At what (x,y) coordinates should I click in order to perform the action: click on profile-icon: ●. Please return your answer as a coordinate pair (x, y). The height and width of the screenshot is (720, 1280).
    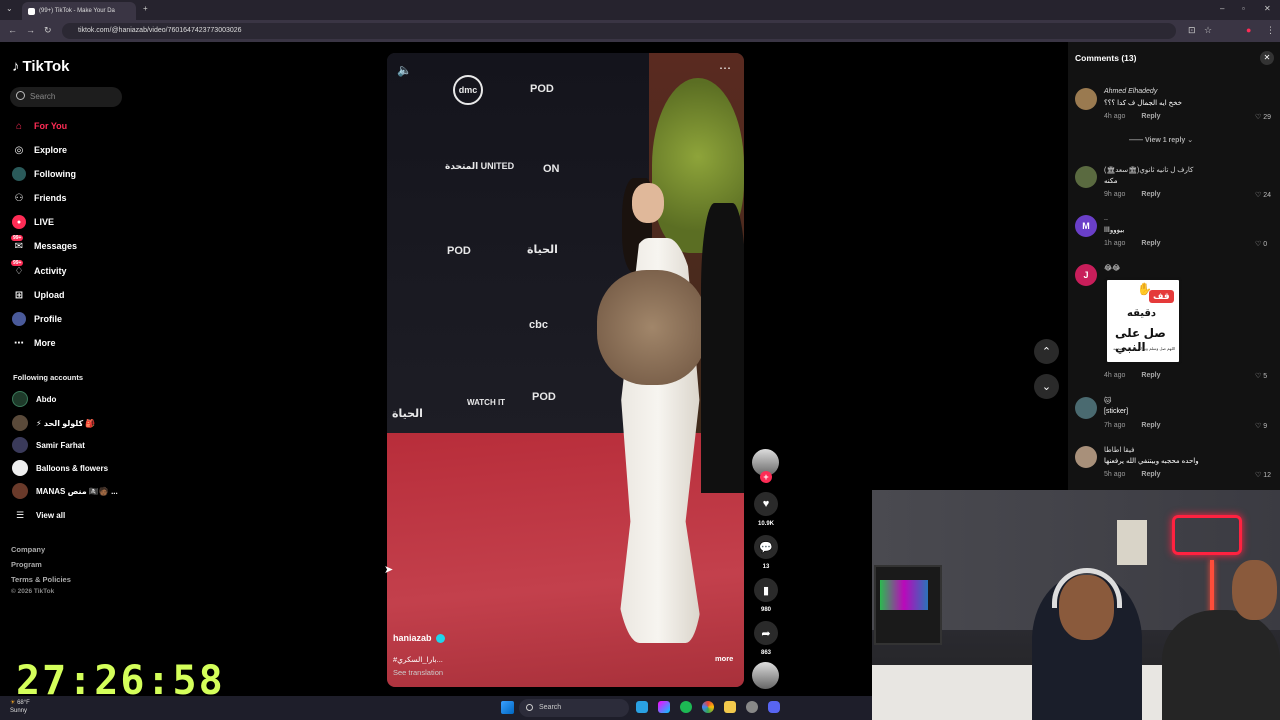
    Looking at the image, I should click on (1248, 30).